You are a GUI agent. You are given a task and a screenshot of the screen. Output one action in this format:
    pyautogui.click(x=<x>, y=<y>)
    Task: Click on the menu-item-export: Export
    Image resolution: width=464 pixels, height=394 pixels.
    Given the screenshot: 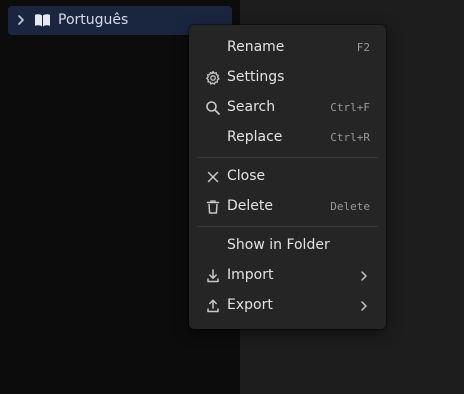 What is the action you would take?
    pyautogui.click(x=287, y=305)
    